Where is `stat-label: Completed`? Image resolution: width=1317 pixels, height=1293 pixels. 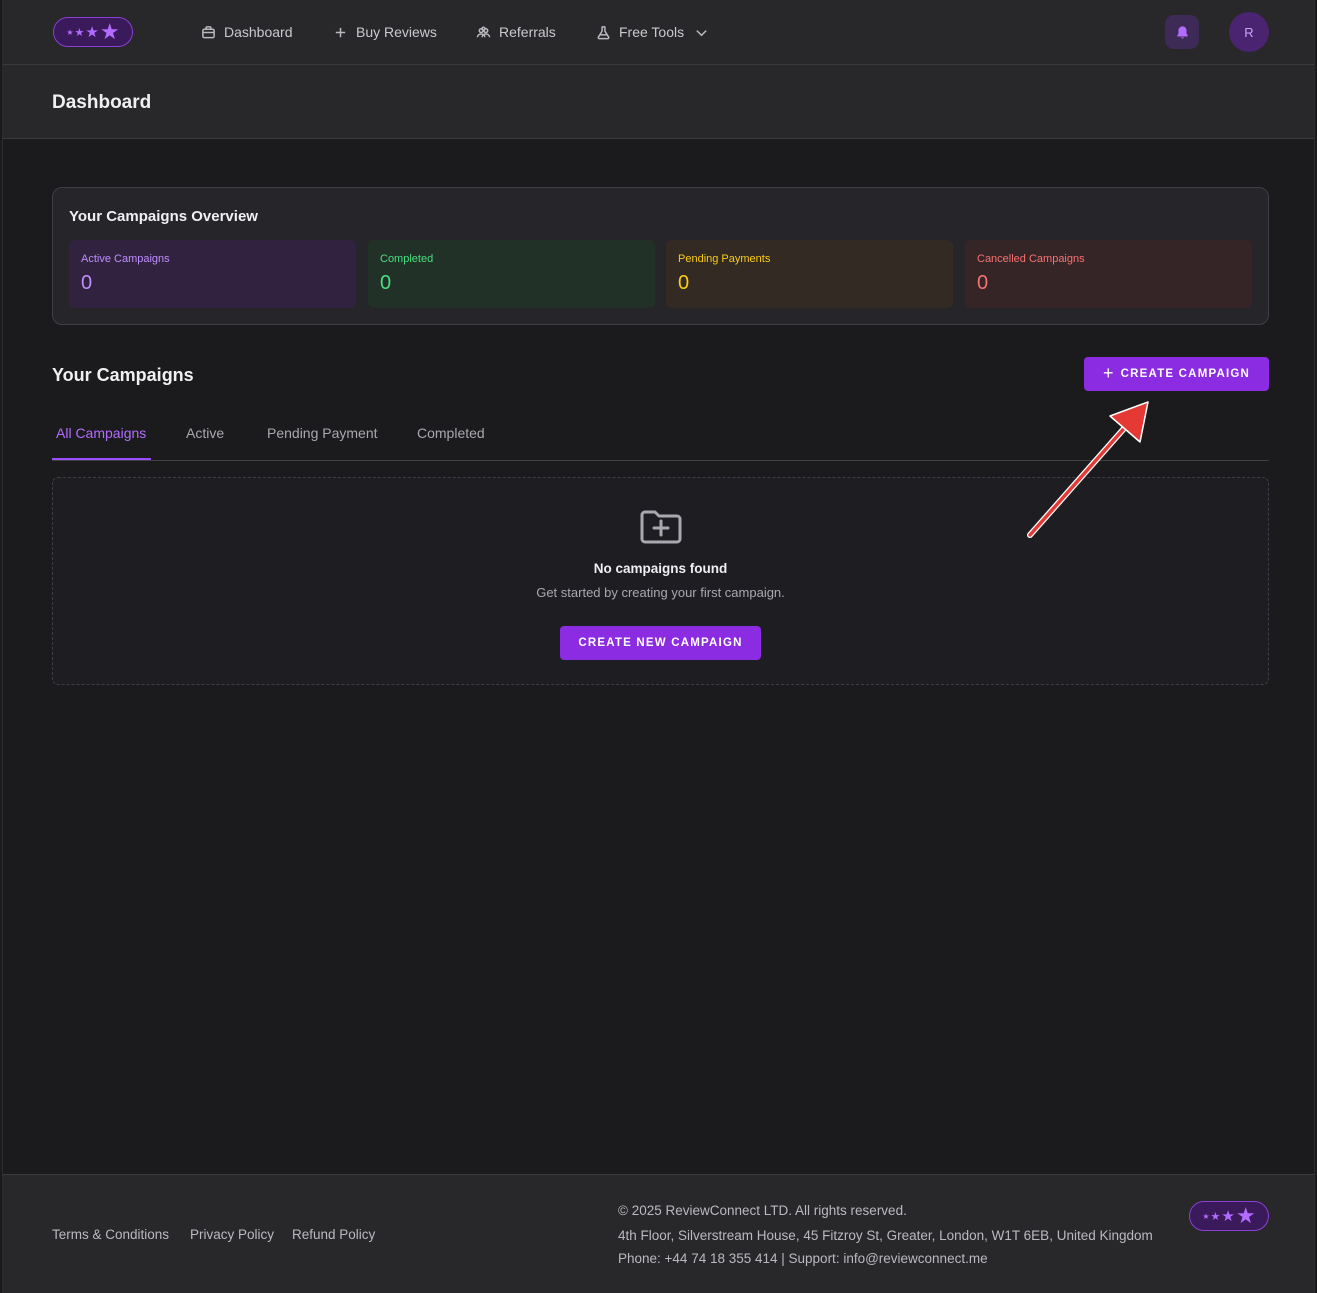 stat-label: Completed is located at coordinates (407, 259).